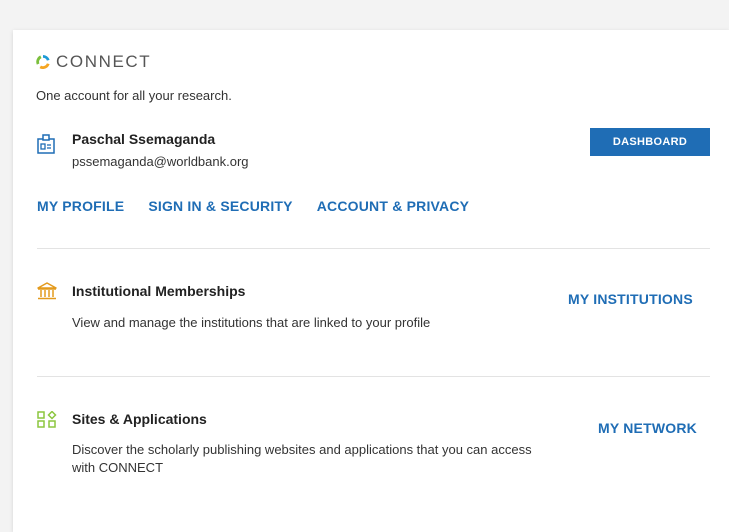  I want to click on institution-building-icon, so click(47, 291).